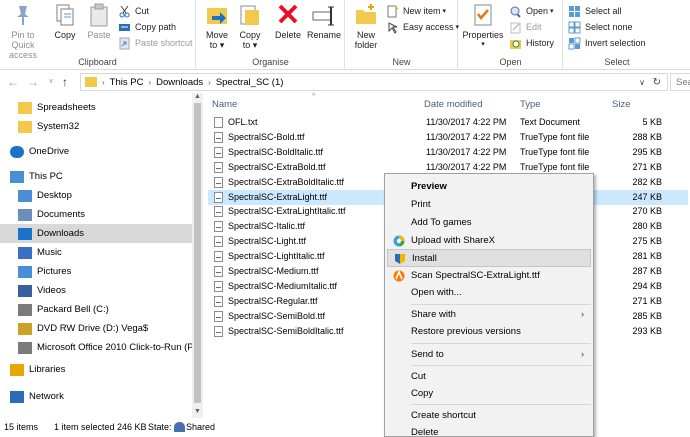 The image size is (690, 437). Describe the element at coordinates (400, 259) in the screenshot. I see `shield-icon` at that location.